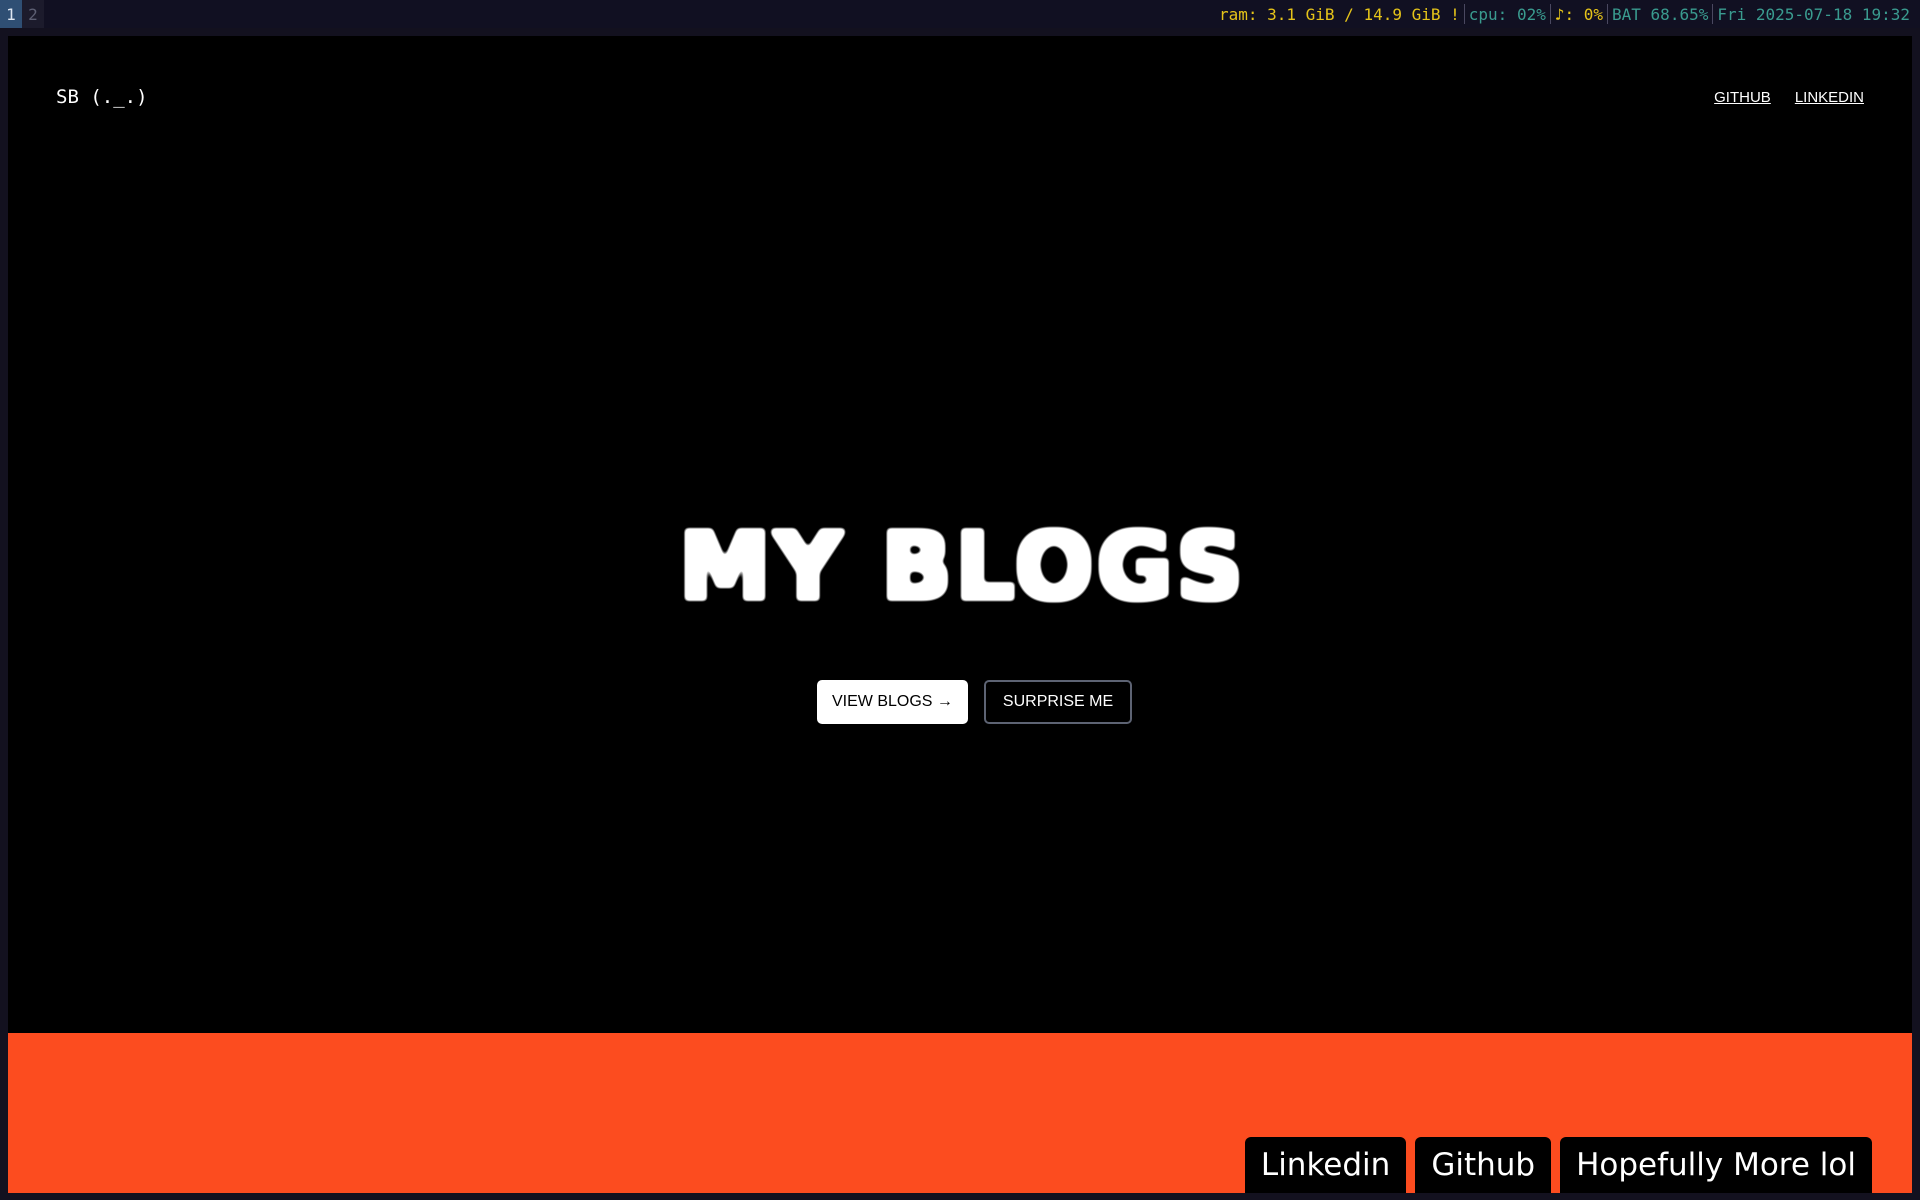 This screenshot has height=1200, width=1920. I want to click on battery-indicator: BAT 68.65%, so click(1660, 14).